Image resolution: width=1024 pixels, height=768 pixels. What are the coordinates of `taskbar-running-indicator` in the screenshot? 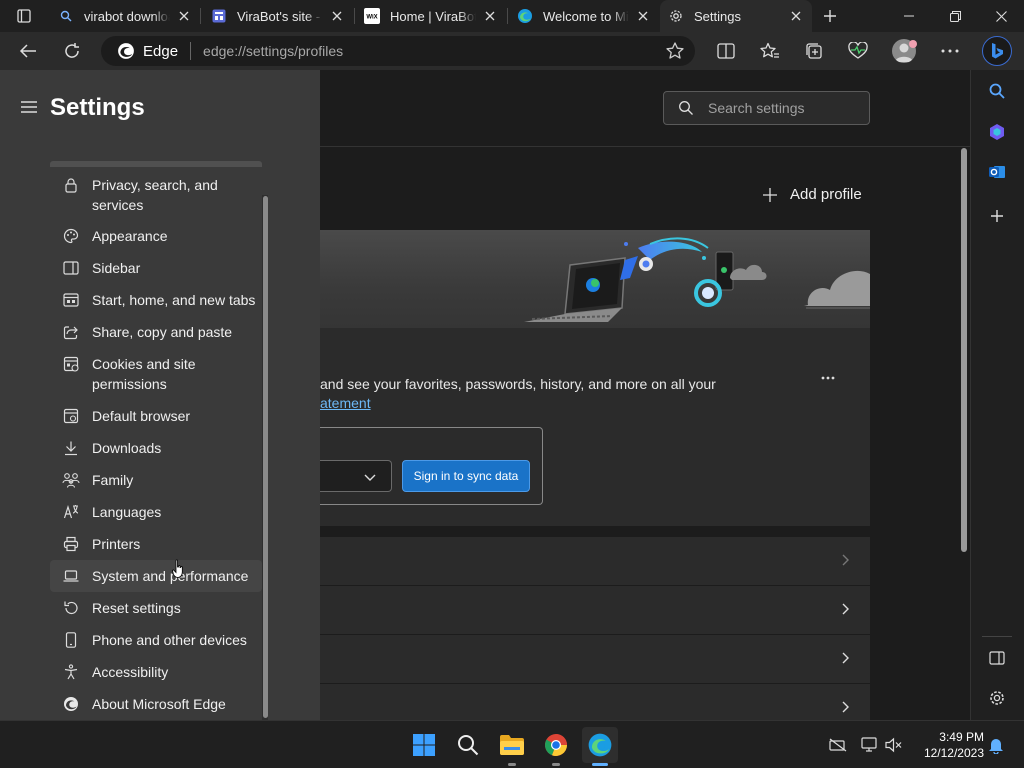 It's located at (512, 764).